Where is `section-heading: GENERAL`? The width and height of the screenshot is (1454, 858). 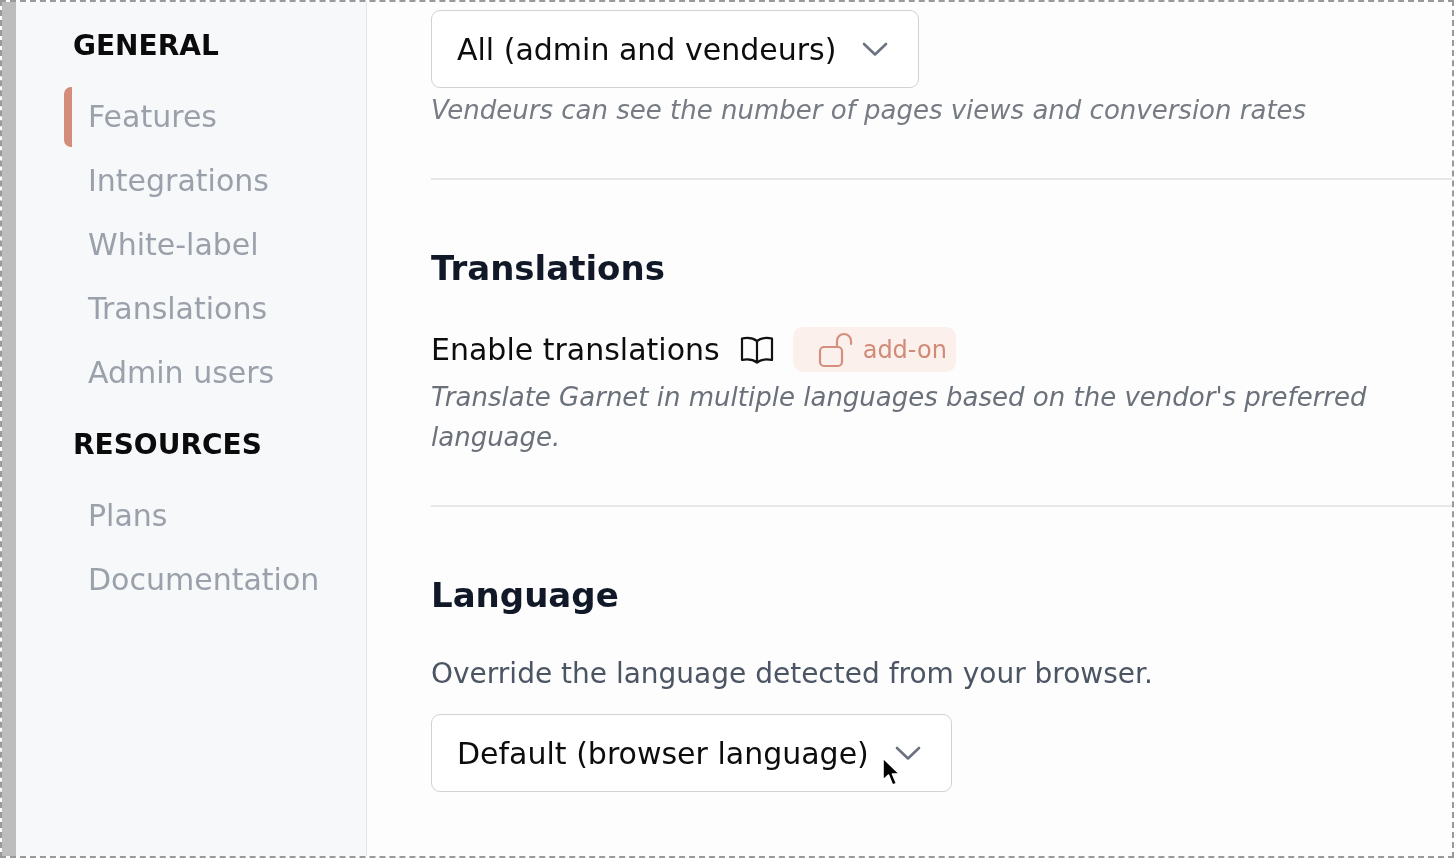 section-heading: GENERAL is located at coordinates (146, 46).